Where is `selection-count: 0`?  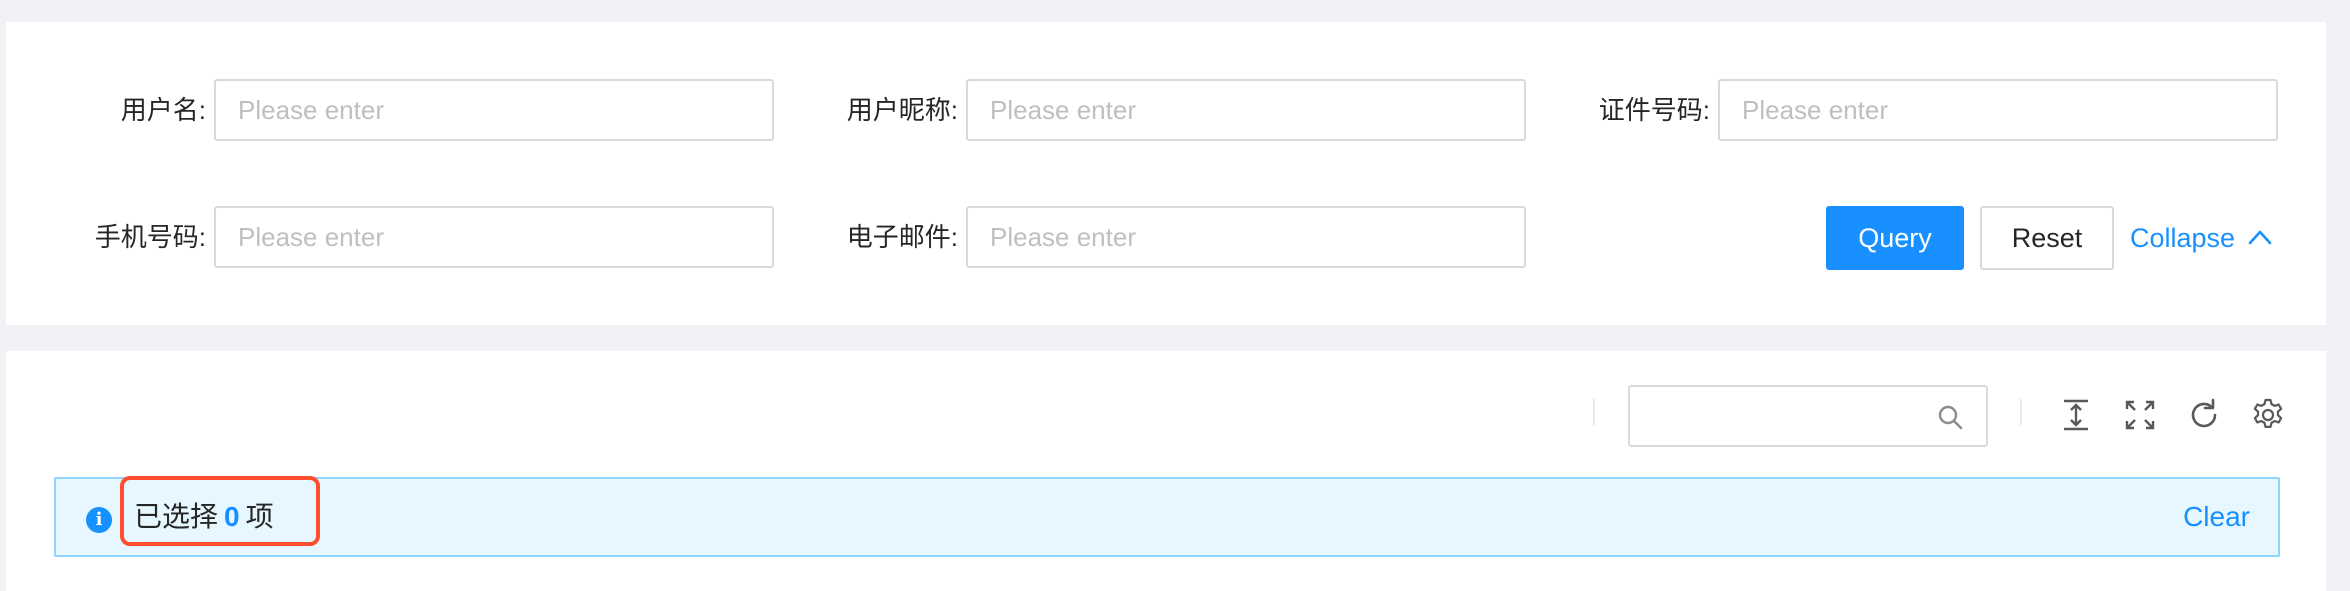
selection-count: 0 is located at coordinates (232, 516).